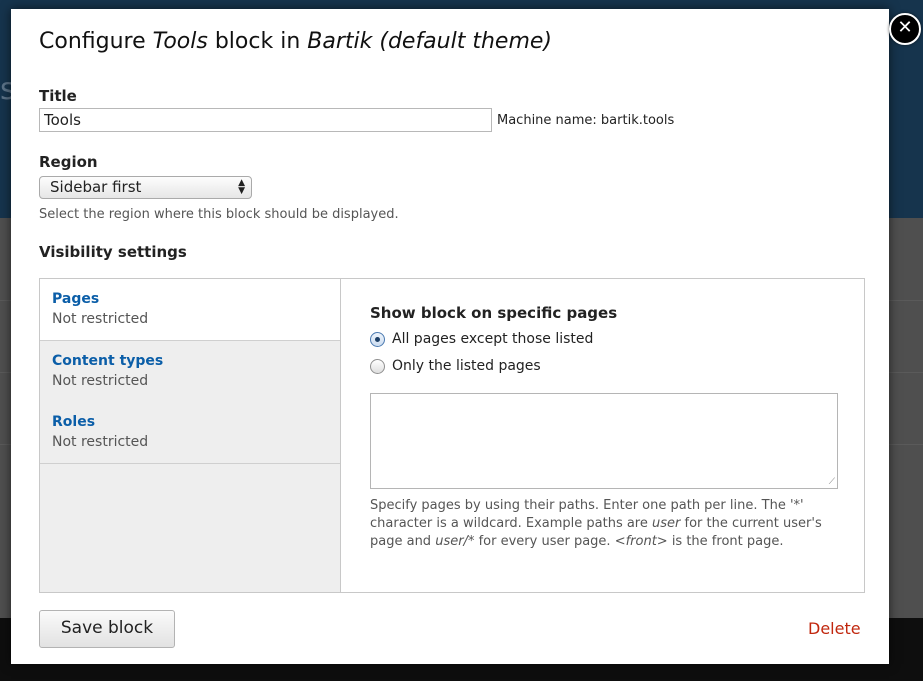 Image resolution: width=923 pixels, height=681 pixels. What do you see at coordinates (100, 381) in the screenshot?
I see `tab-content-types-summary: Not restricted` at bounding box center [100, 381].